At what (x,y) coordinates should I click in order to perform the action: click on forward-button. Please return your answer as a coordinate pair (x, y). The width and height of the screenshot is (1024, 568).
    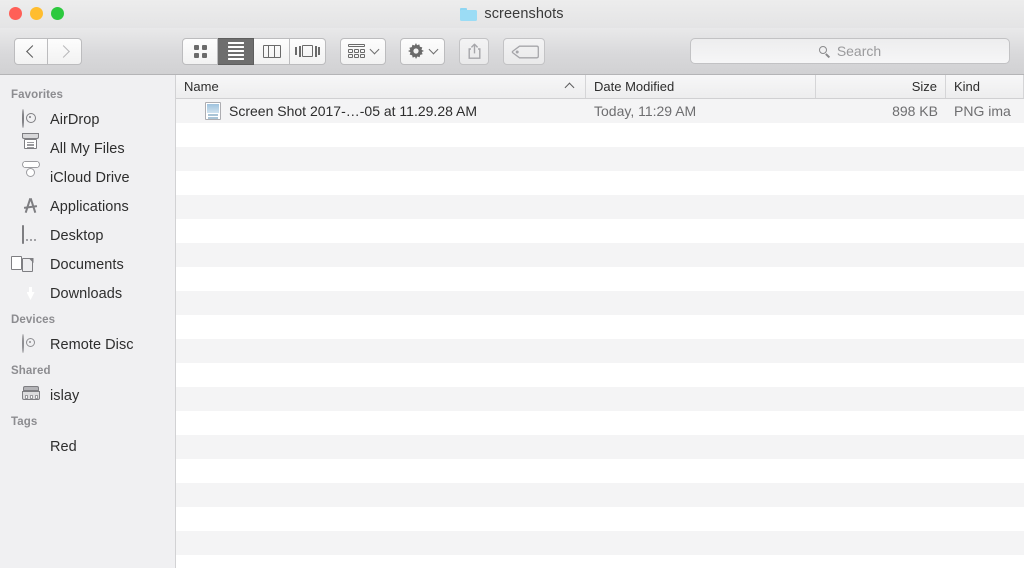
    Looking at the image, I should click on (65, 51).